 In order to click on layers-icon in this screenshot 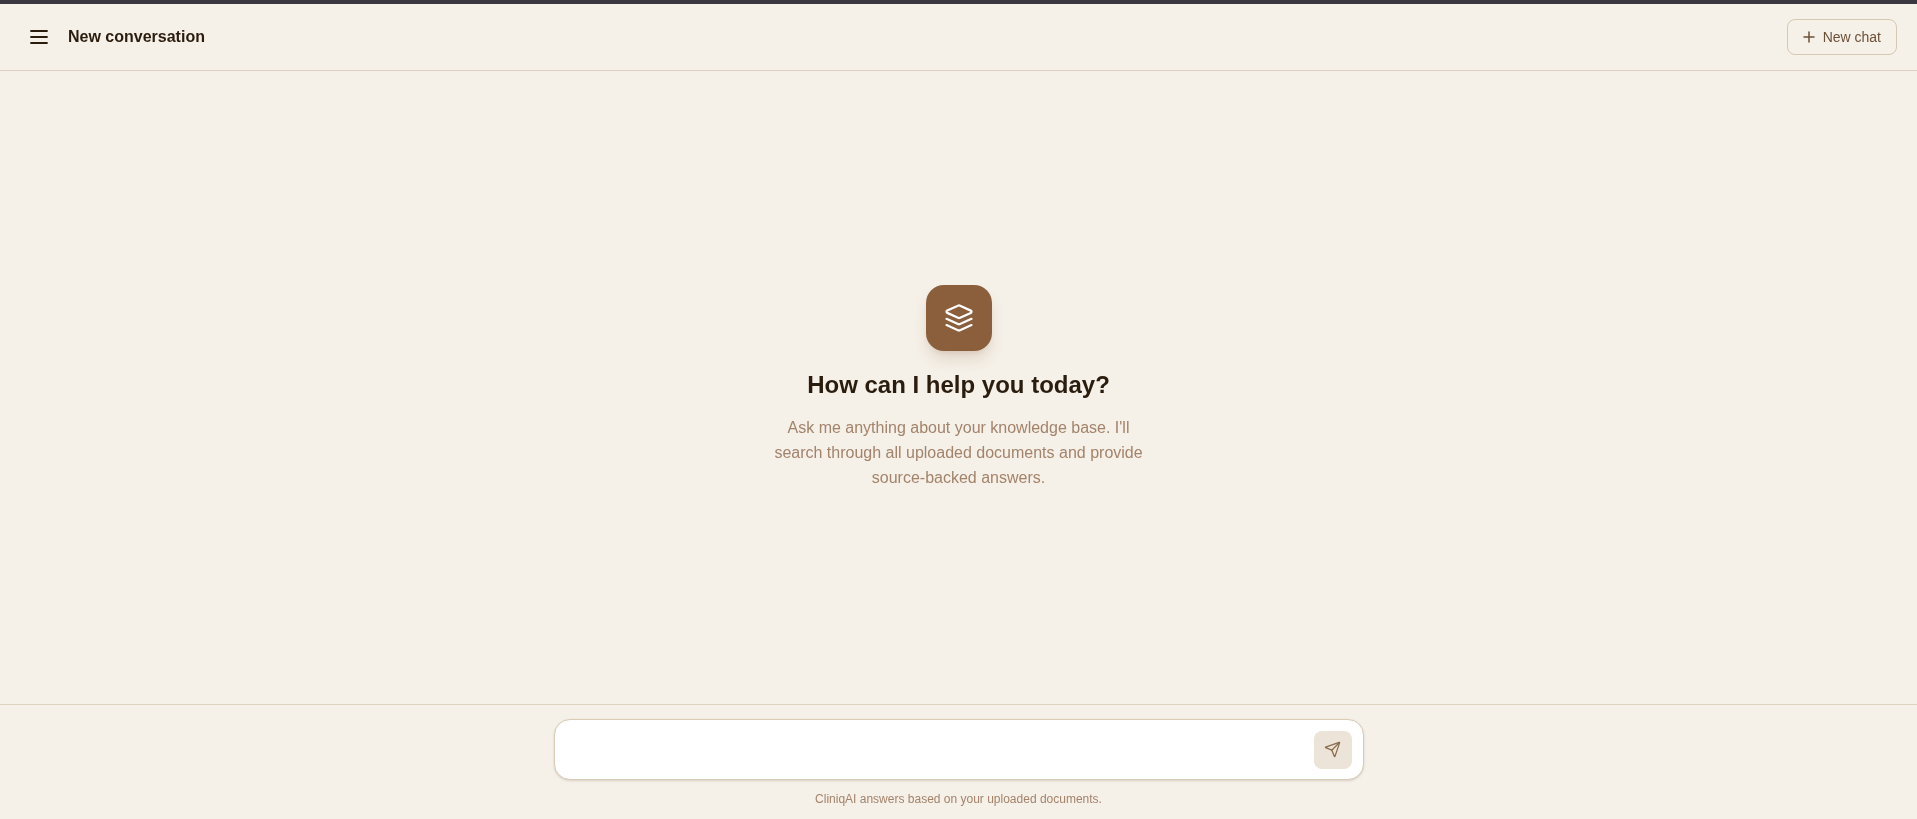, I will do `click(958, 318)`.